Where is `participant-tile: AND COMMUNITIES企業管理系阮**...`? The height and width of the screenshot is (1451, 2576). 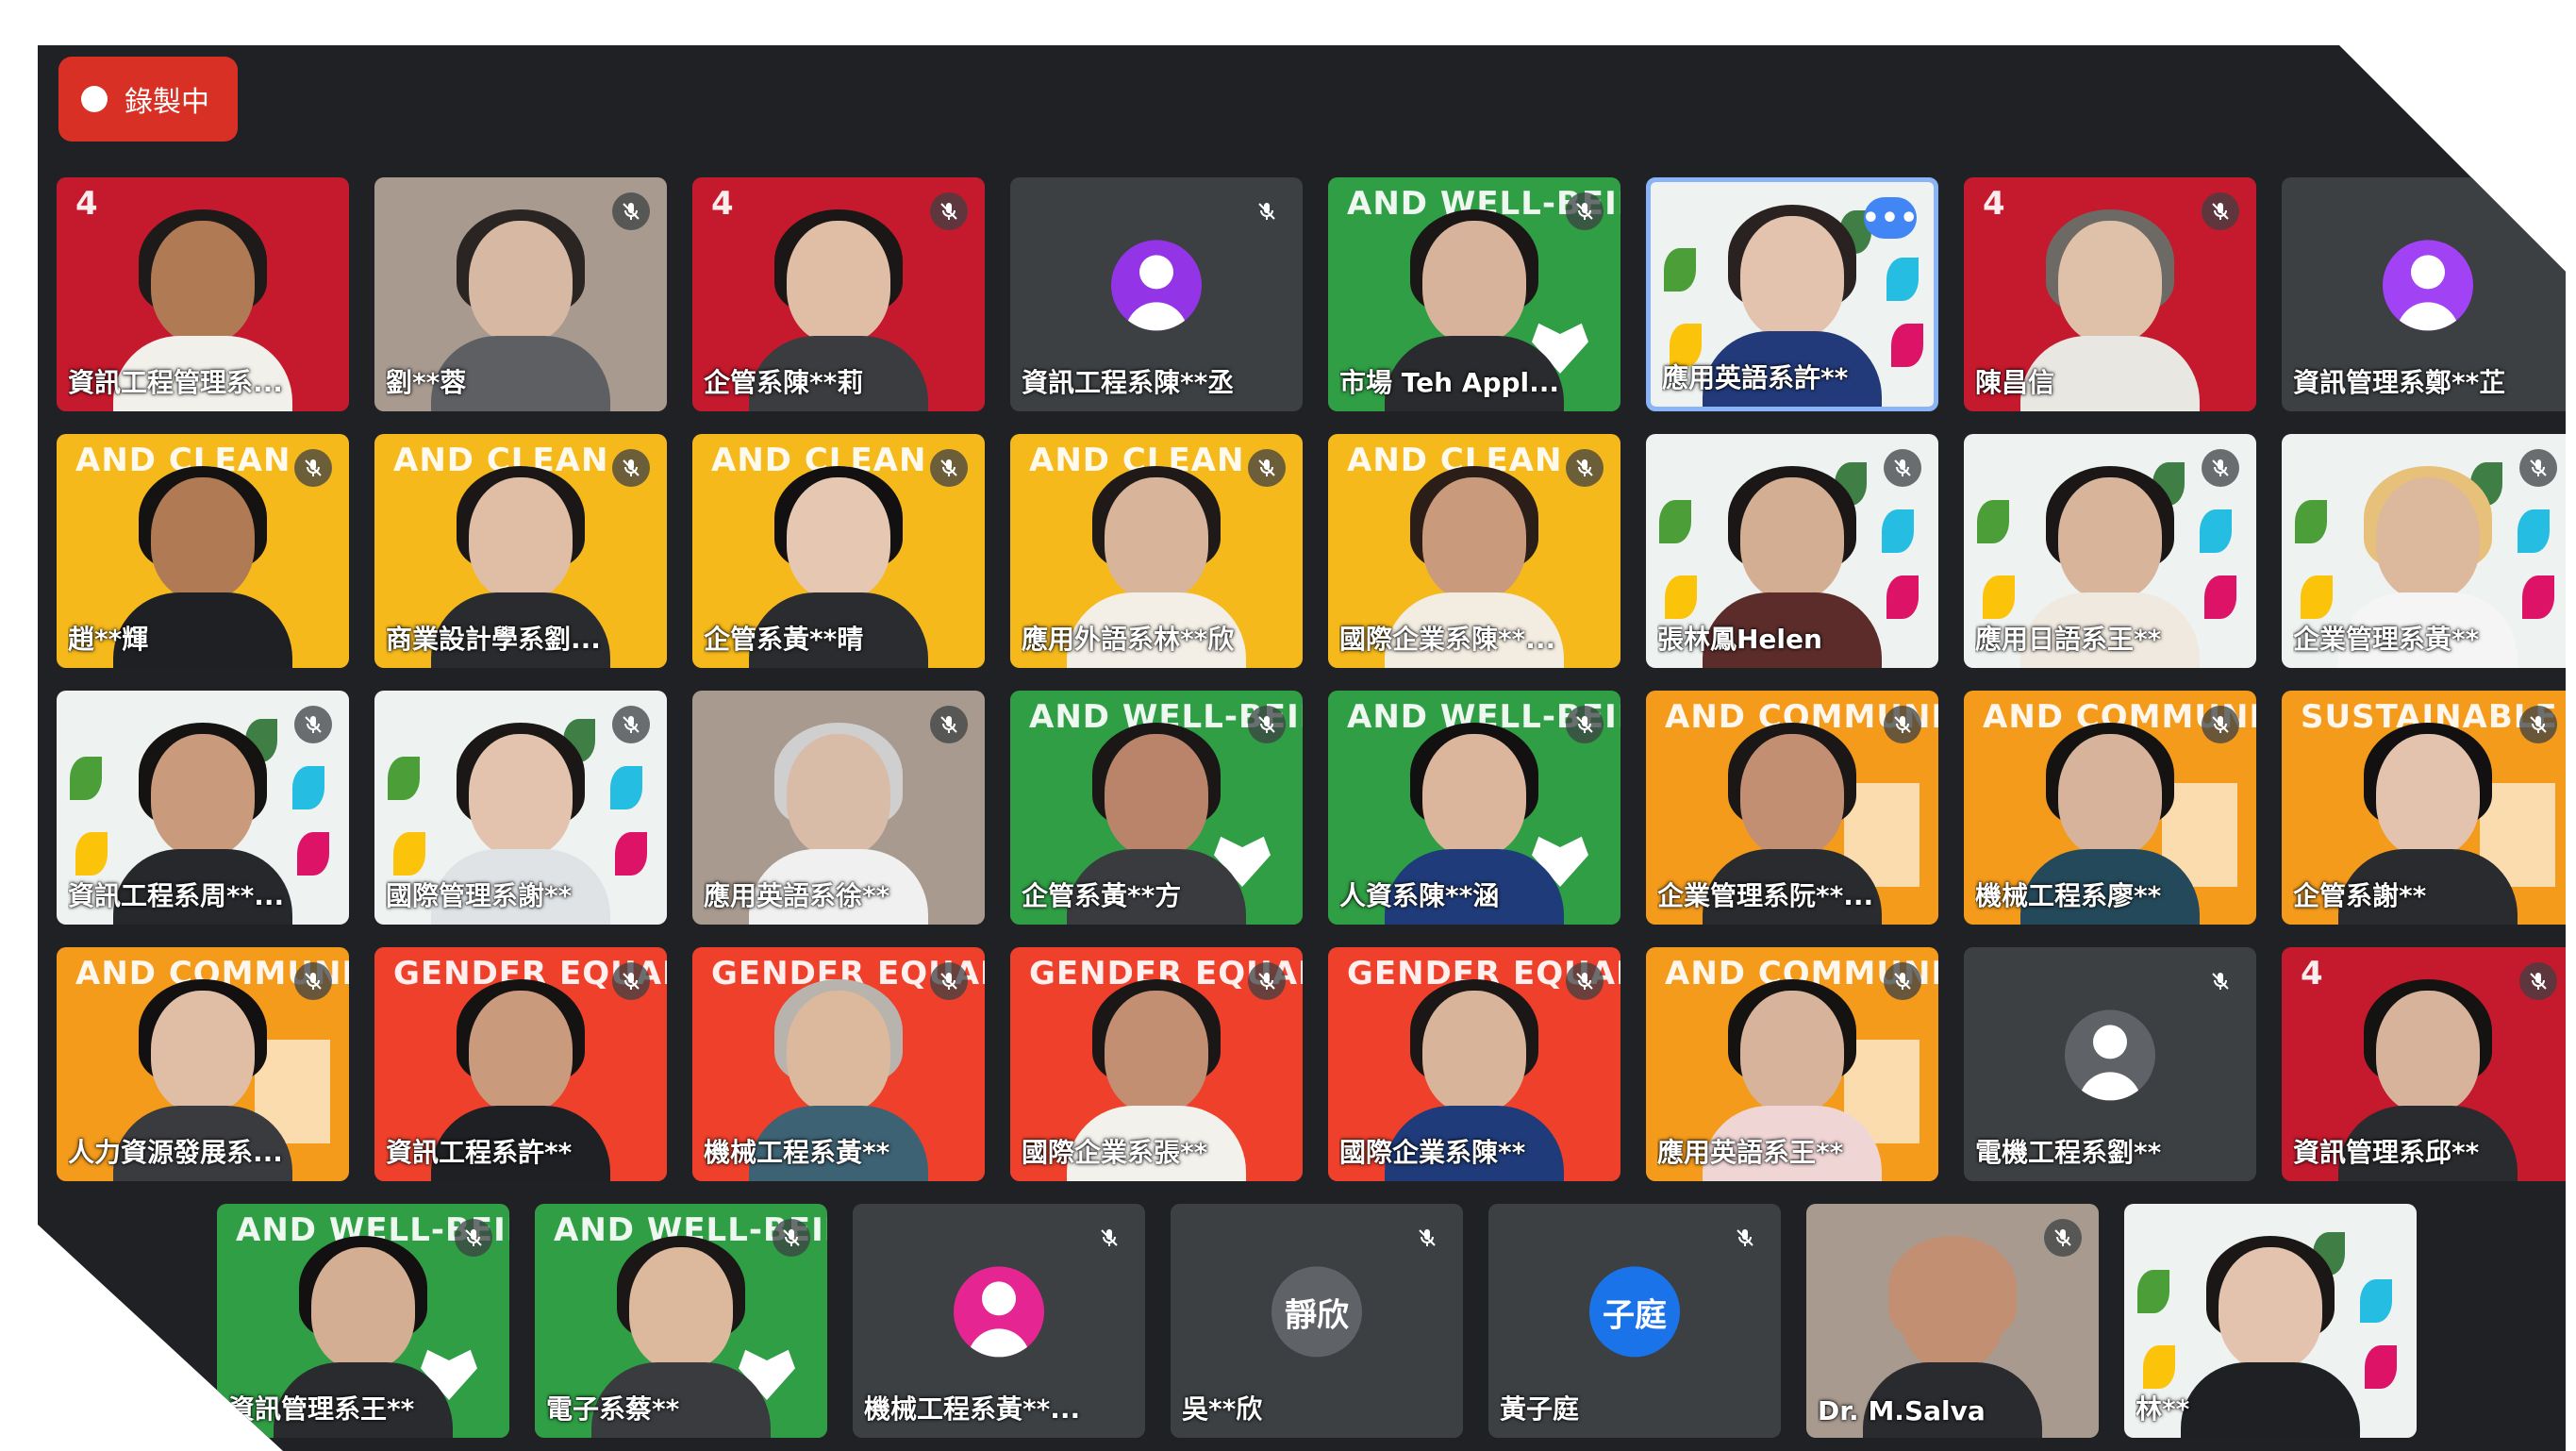 participant-tile: AND COMMUNITIES企業管理系阮**... is located at coordinates (1792, 808).